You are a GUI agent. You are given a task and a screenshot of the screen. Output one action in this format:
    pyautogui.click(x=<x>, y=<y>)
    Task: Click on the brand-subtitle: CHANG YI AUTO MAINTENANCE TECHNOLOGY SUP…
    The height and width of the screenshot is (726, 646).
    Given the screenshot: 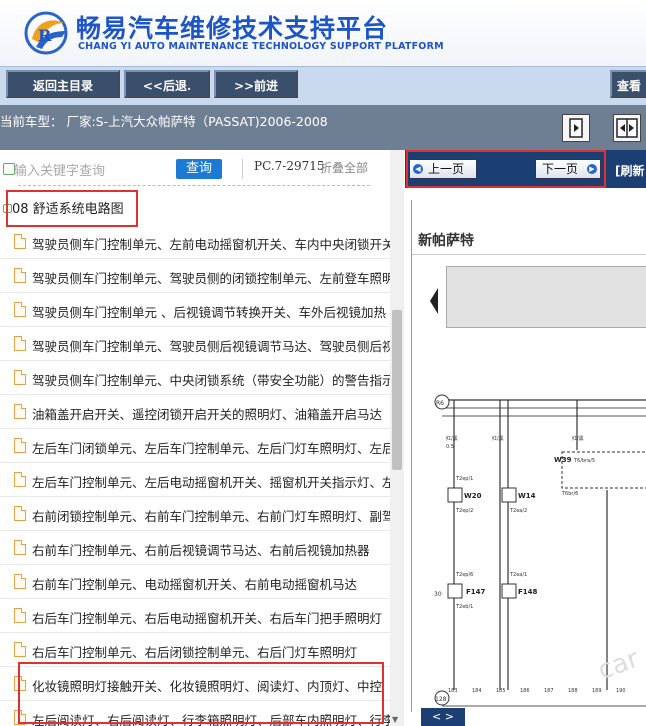 What is the action you would take?
    pyautogui.click(x=261, y=46)
    